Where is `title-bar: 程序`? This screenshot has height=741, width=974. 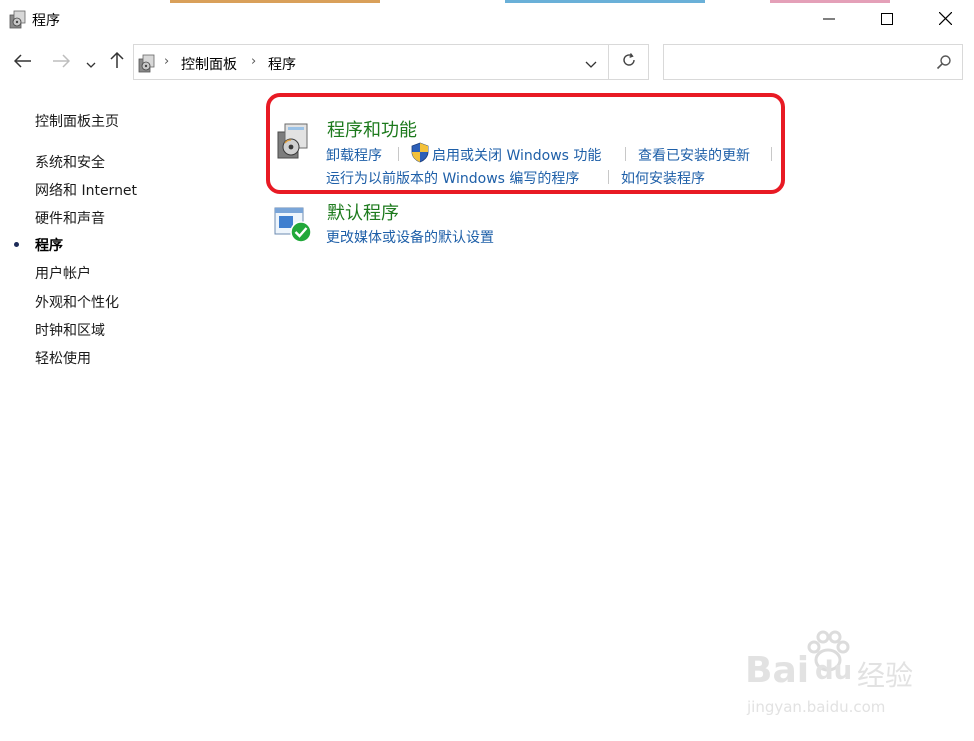
title-bar: 程序 is located at coordinates (487, 19).